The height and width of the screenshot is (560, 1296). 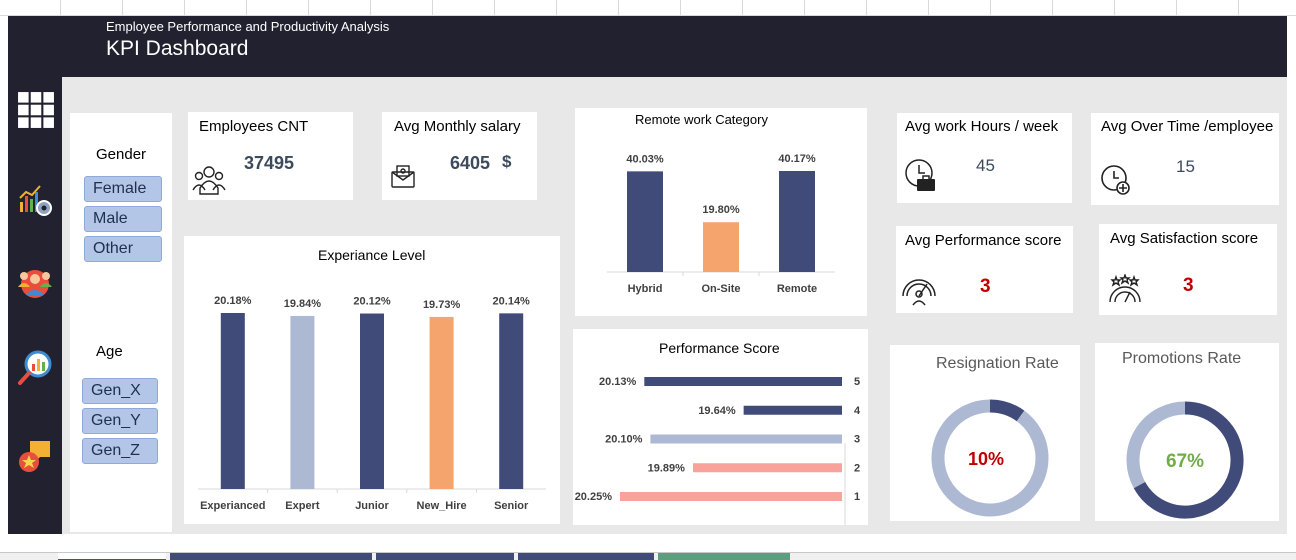 I want to click on performance-score-chart: 20.13% 5 19.64% 4 20.10% 3 19.89% 2 20.25% 1, so click(x=718, y=450).